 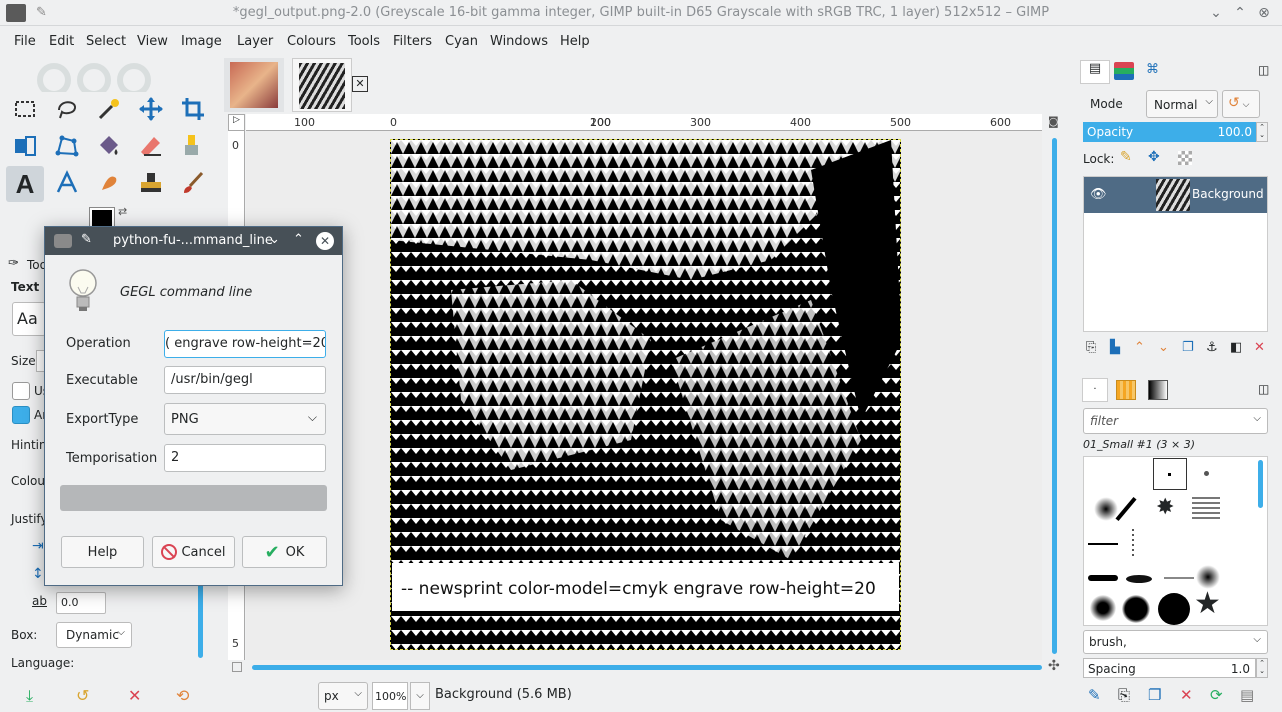 I want to click on new-group-icon: ▙, so click(x=1115, y=347).